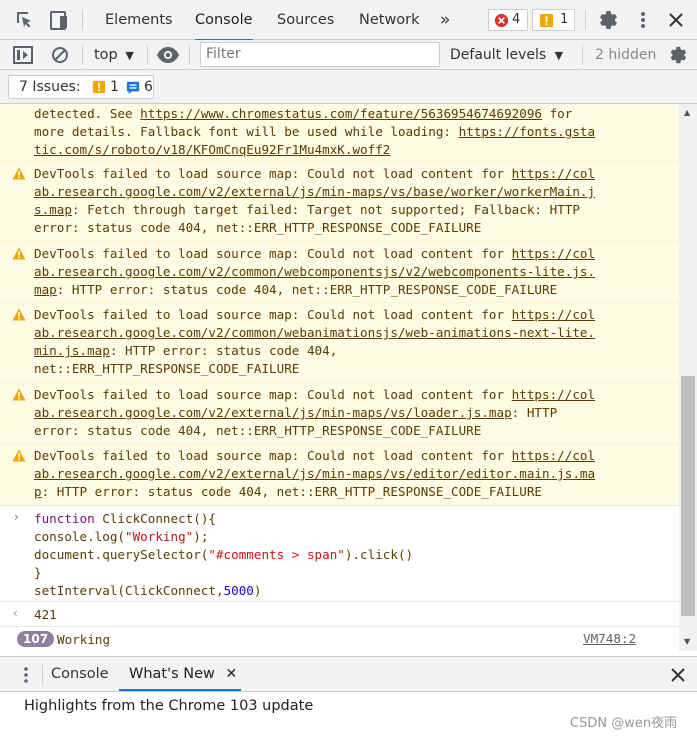  I want to click on drawer-tab-bar: Console What's New ✕, so click(348, 674).